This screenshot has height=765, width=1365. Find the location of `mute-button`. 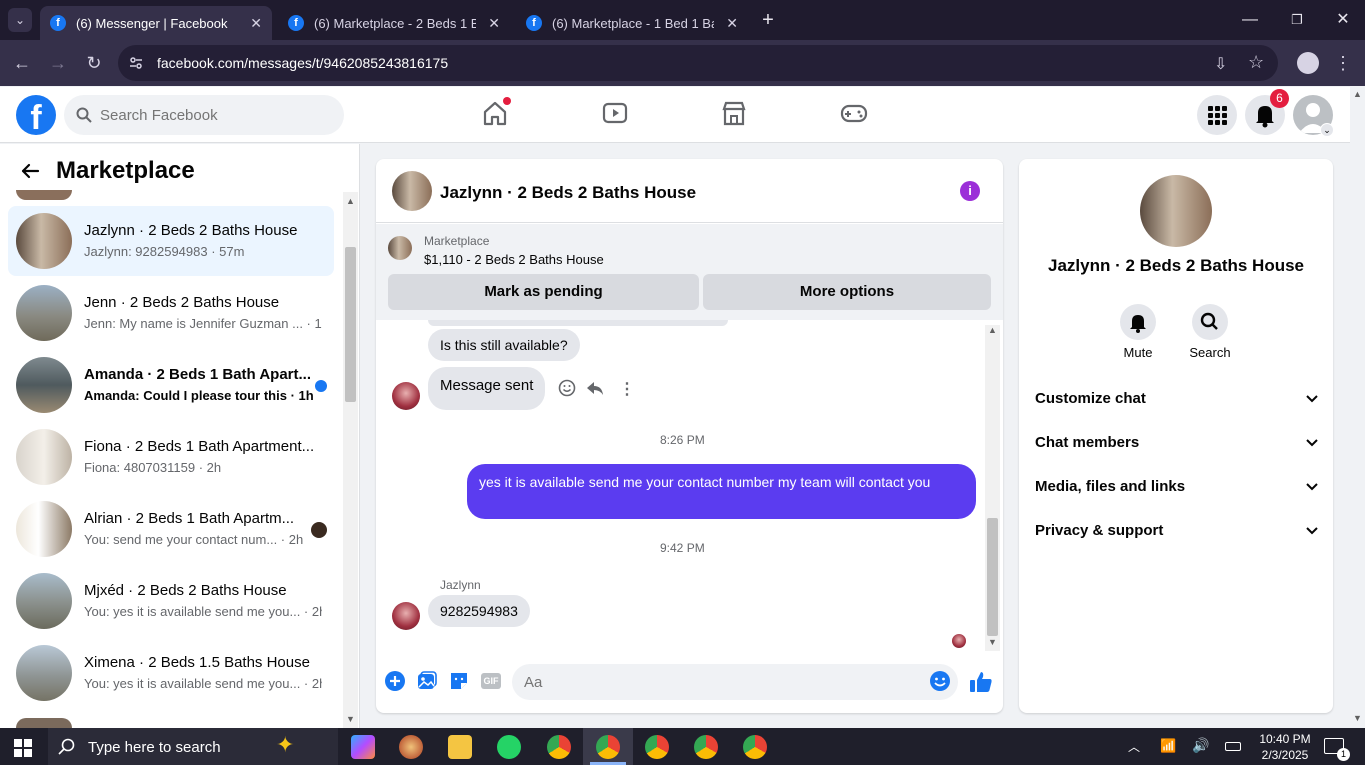

mute-button is located at coordinates (1138, 322).